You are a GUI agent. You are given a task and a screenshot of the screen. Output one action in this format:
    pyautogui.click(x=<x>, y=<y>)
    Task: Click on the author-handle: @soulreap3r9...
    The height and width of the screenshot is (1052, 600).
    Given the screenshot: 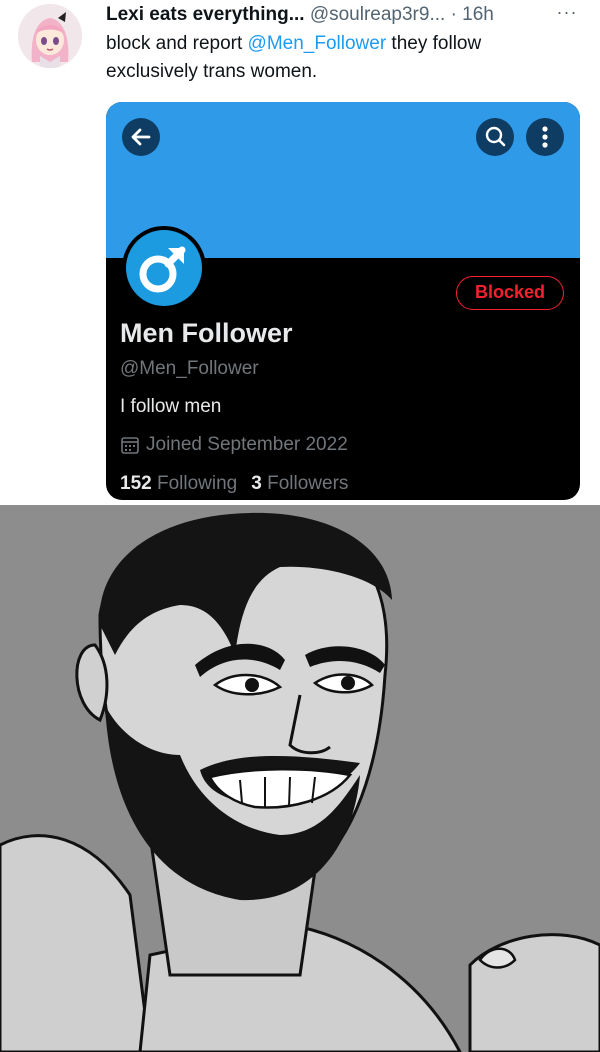 What is the action you would take?
    pyautogui.click(x=377, y=14)
    